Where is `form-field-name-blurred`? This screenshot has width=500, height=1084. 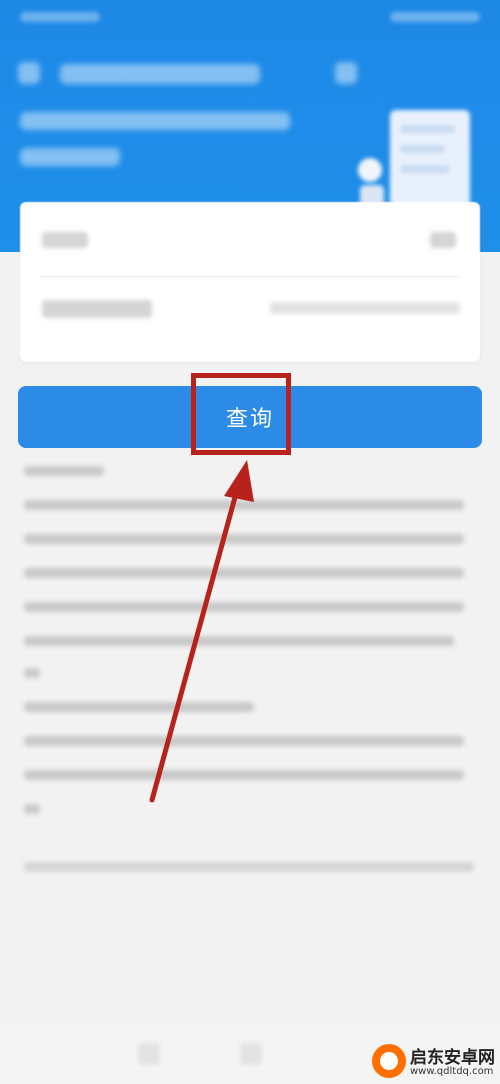 form-field-name-blurred is located at coordinates (97, 309).